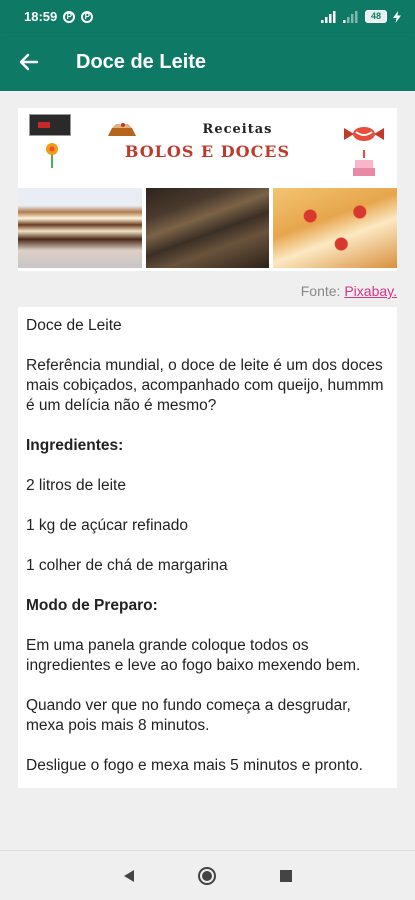  What do you see at coordinates (52, 155) in the screenshot?
I see `flower-icon` at bounding box center [52, 155].